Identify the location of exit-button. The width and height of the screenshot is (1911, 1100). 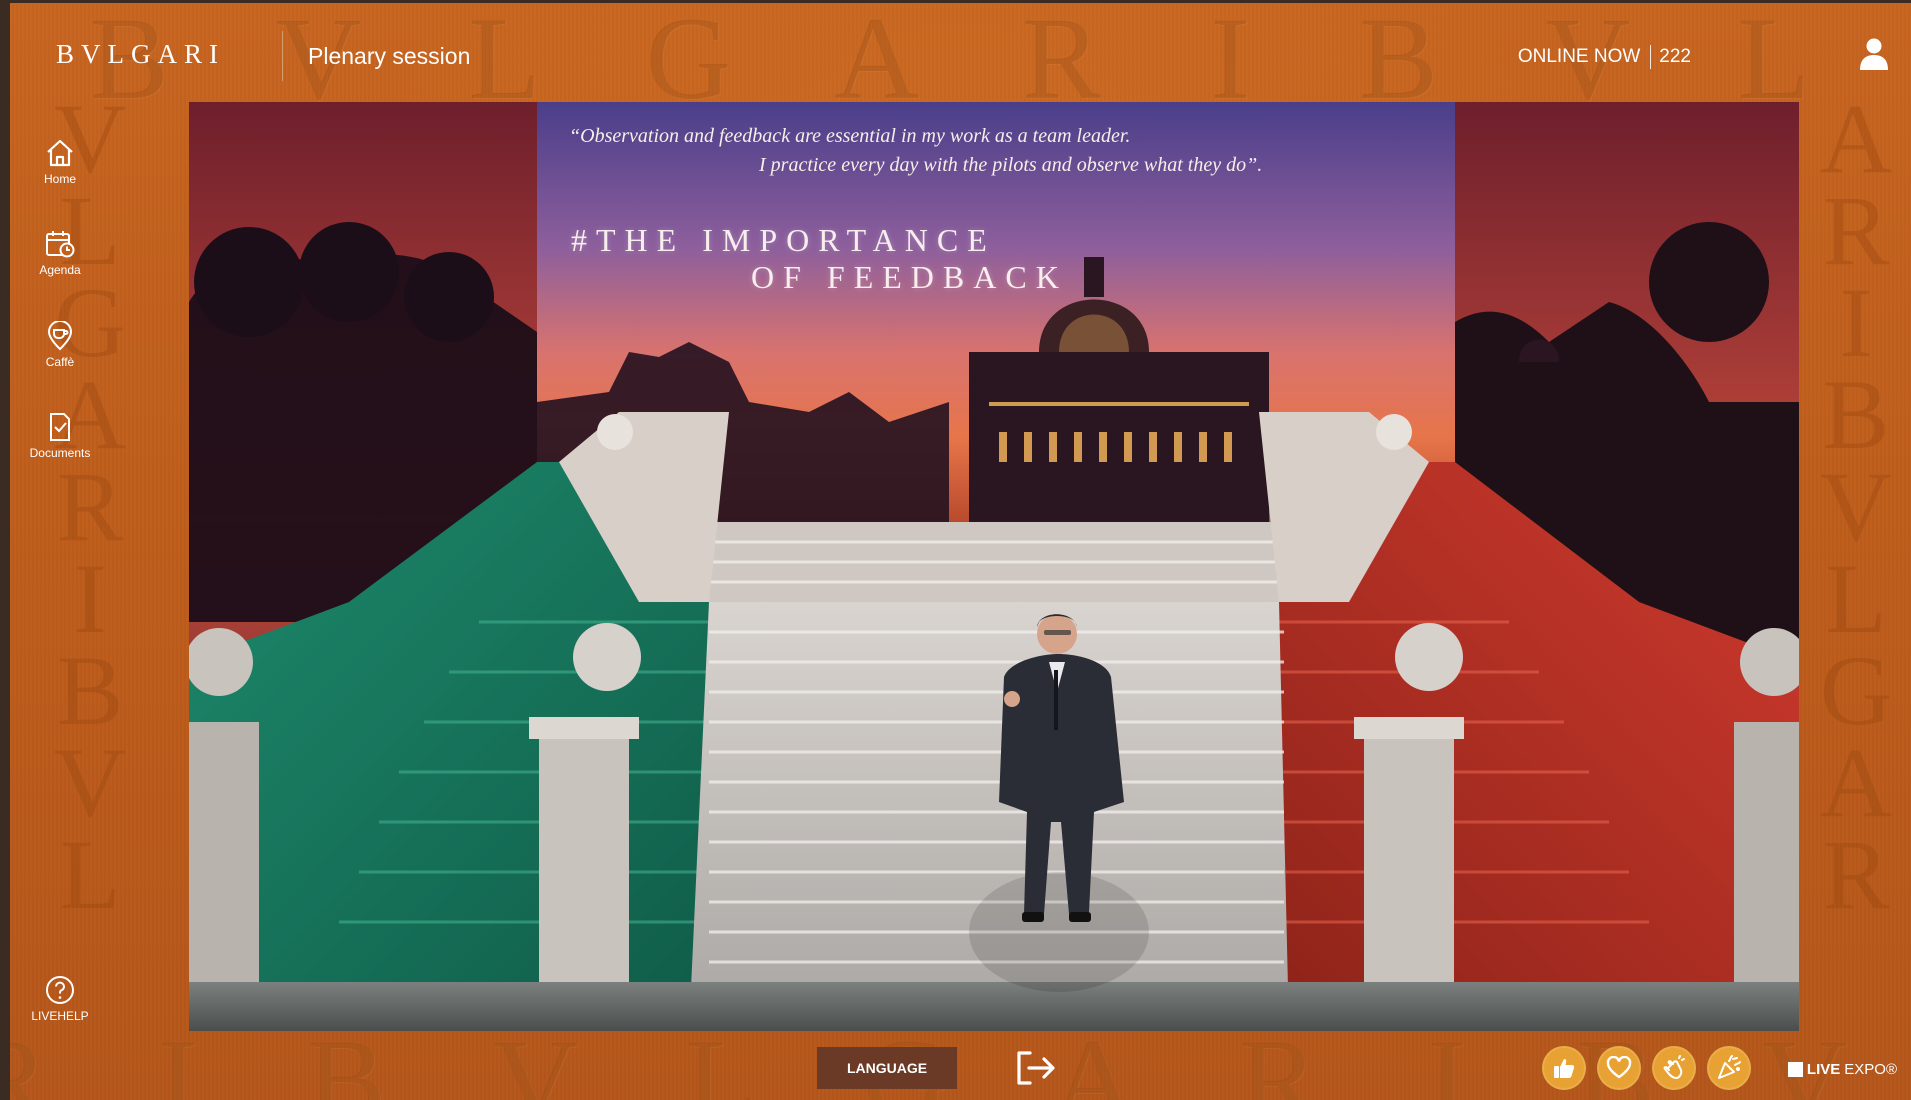
(1036, 1068).